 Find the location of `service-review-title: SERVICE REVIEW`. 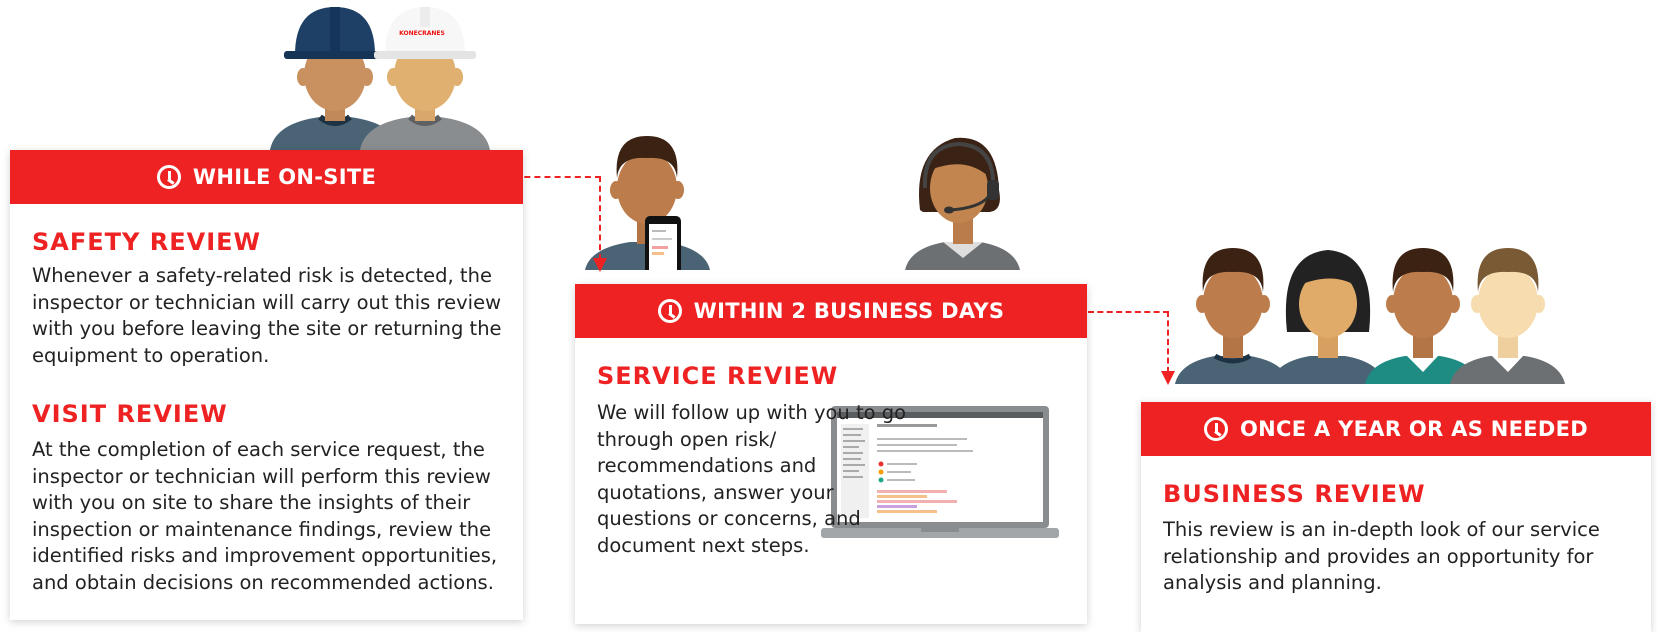

service-review-title: SERVICE REVIEW is located at coordinates (718, 376).